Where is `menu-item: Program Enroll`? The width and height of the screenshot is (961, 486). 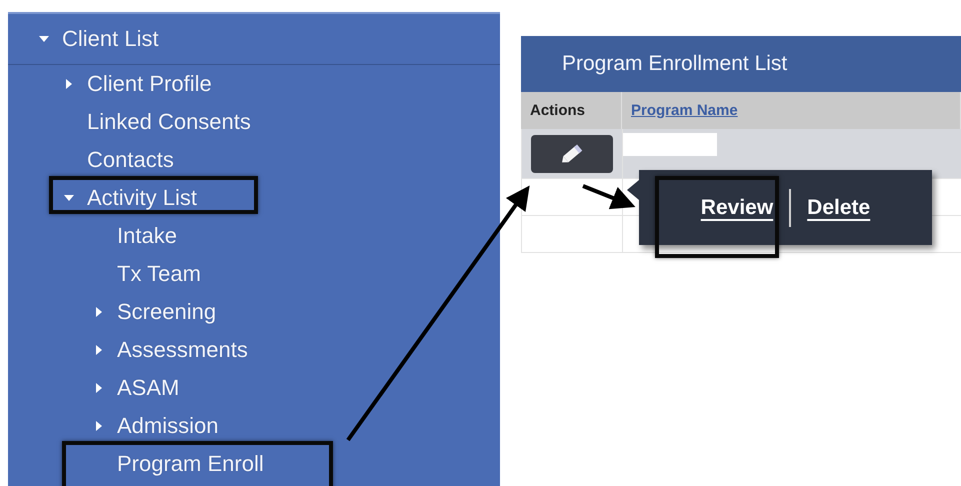 menu-item: Program Enroll is located at coordinates (190, 464).